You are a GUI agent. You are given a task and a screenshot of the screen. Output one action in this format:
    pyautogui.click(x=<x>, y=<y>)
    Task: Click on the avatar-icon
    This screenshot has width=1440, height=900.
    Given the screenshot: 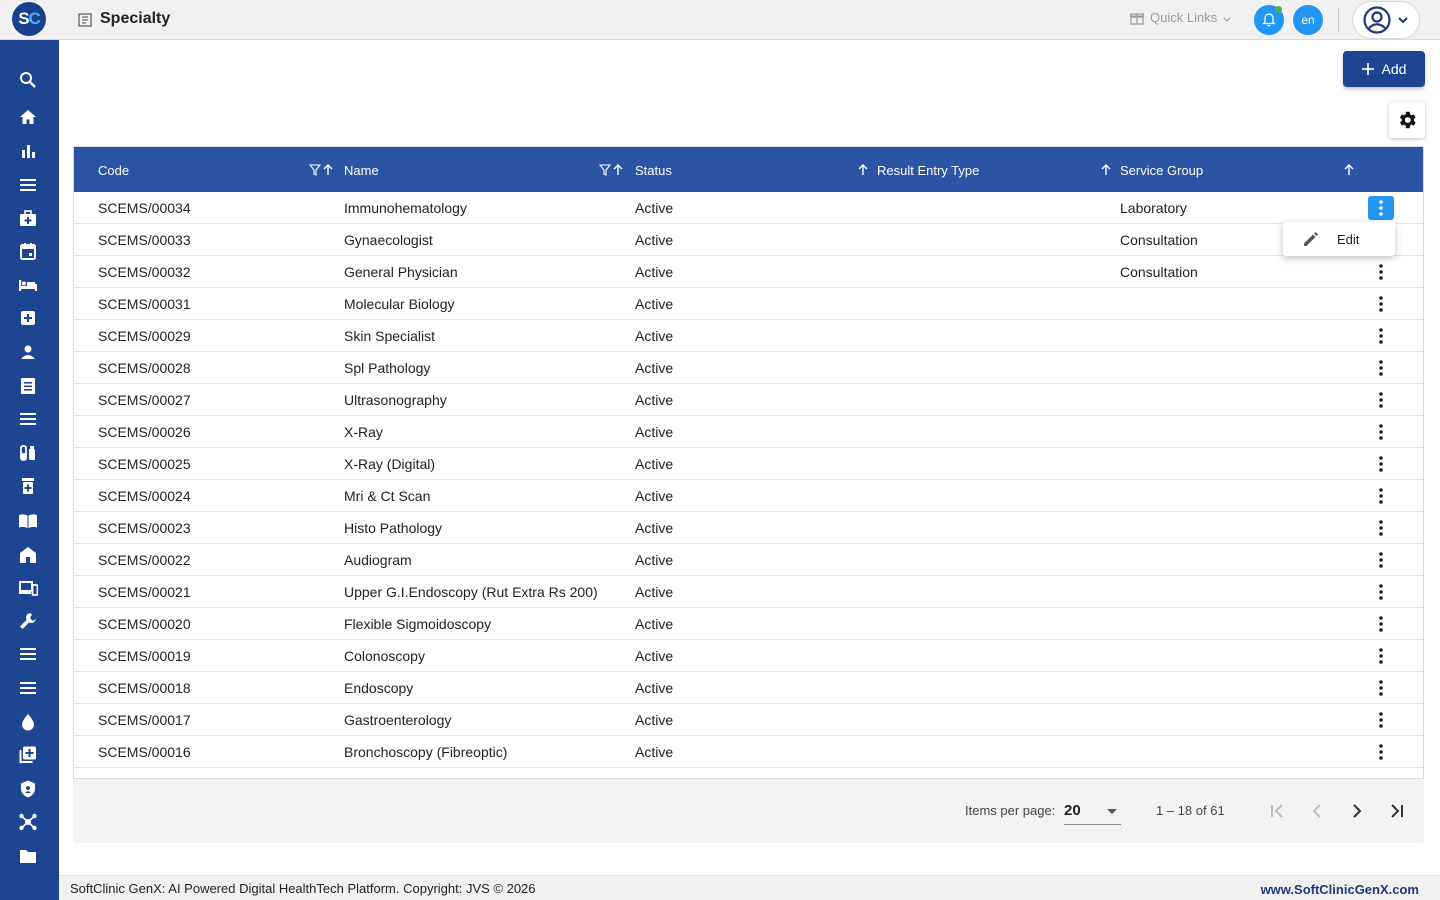 What is the action you would take?
    pyautogui.click(x=1377, y=20)
    